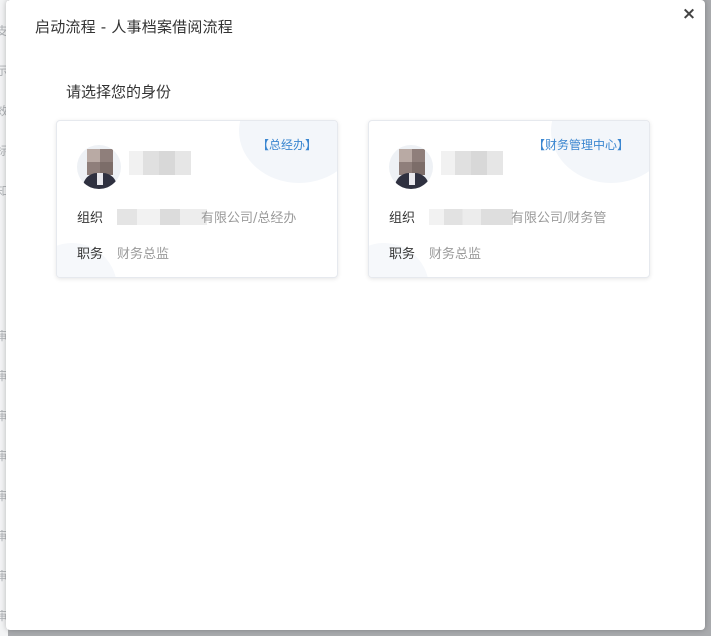 Image resolution: width=711 pixels, height=636 pixels. Describe the element at coordinates (559, 218) in the screenshot. I see `org-value: 有限公司/财务管` at that location.